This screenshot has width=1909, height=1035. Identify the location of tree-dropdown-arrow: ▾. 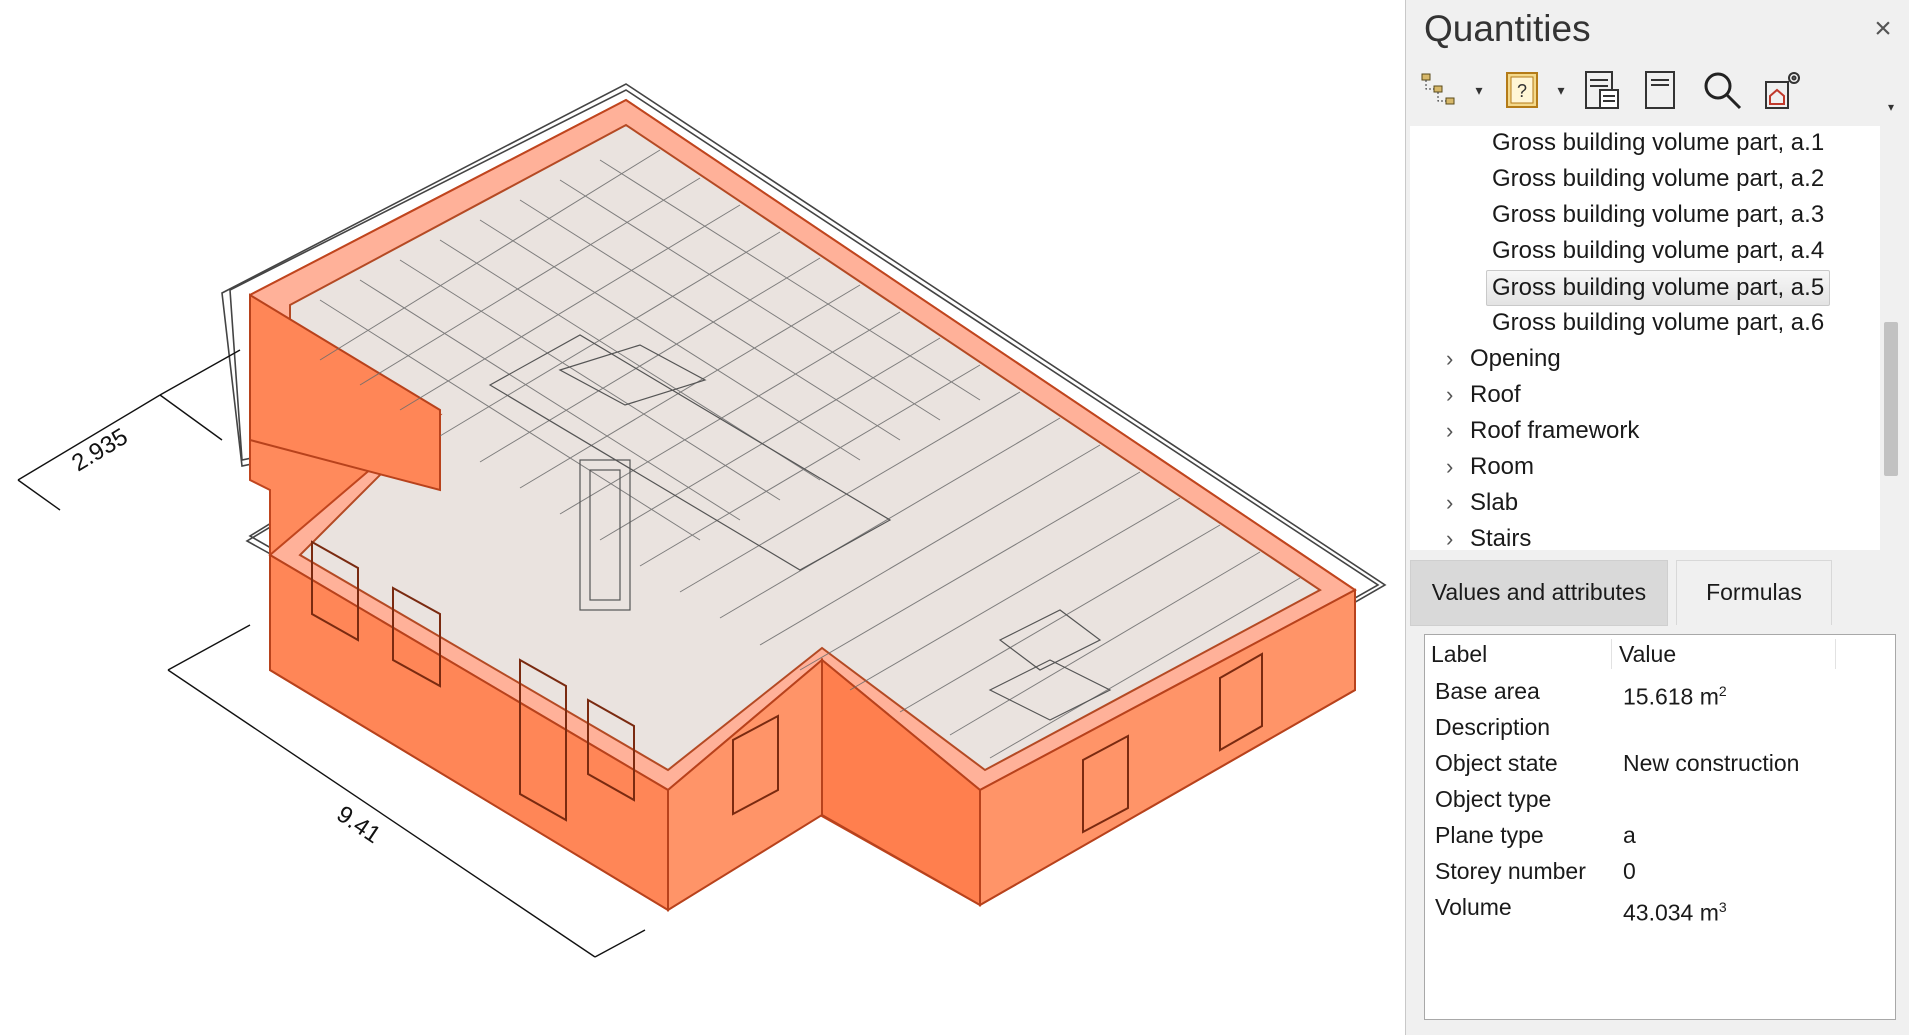
(1479, 92).